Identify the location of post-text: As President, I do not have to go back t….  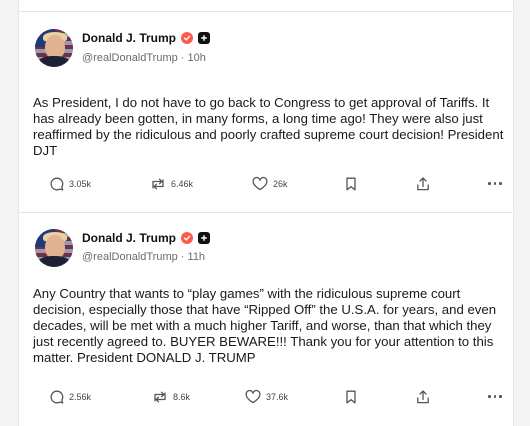
(268, 126).